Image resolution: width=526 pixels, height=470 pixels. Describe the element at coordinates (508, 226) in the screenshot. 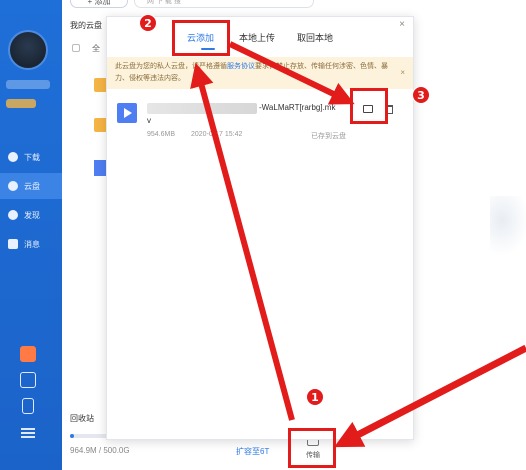

I see `background-decoration` at that location.